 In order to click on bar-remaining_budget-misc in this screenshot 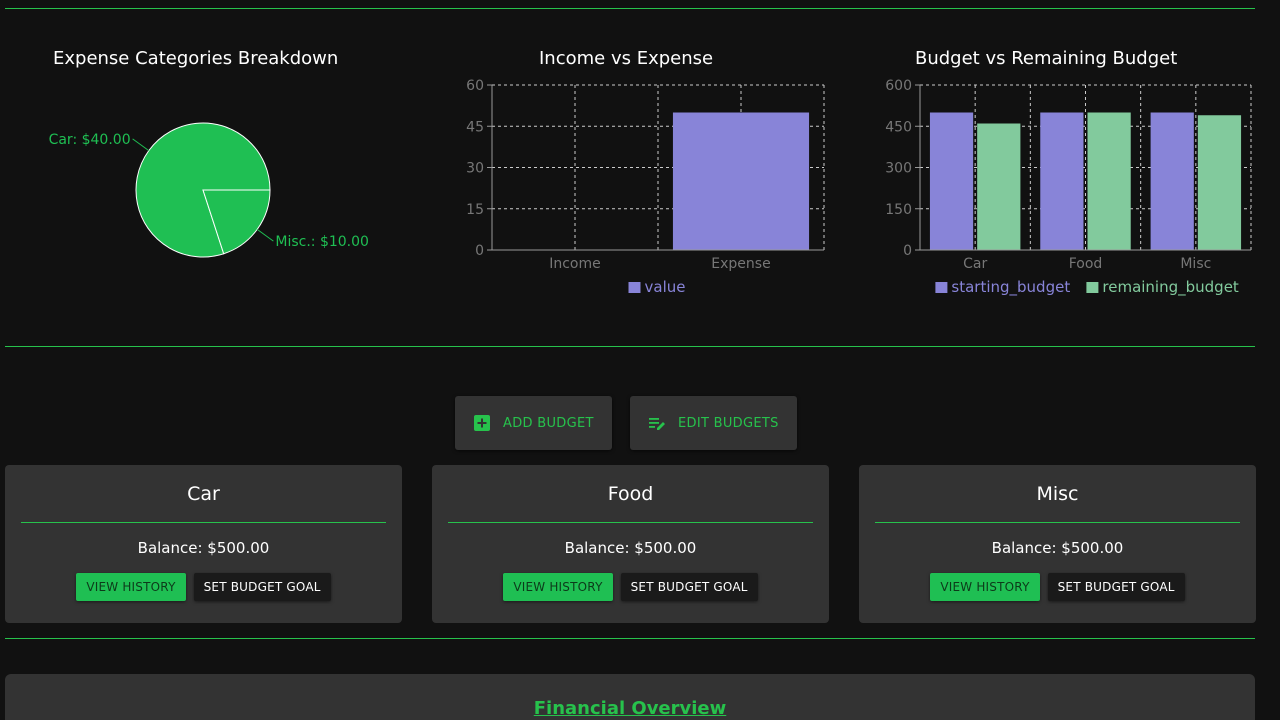, I will do `click(1219, 182)`.